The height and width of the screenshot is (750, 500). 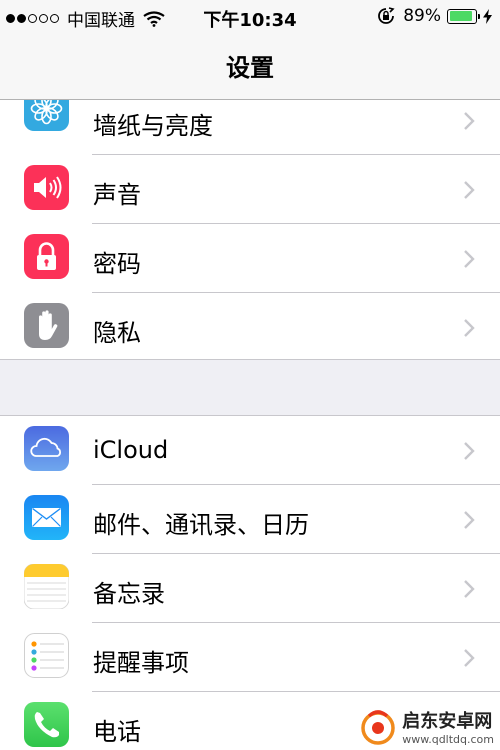 I want to click on battery-icon, so click(x=463, y=16).